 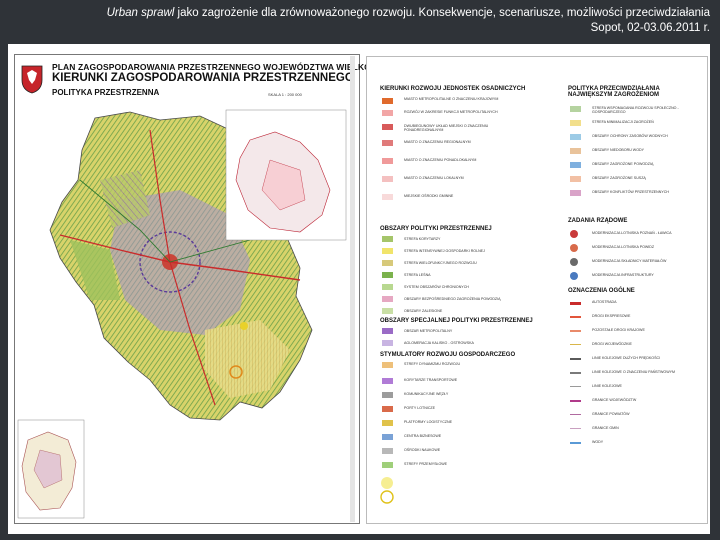 What do you see at coordinates (618, 150) in the screenshot?
I see `legend-item: OBSZARY NIEDOBORU WODY` at bounding box center [618, 150].